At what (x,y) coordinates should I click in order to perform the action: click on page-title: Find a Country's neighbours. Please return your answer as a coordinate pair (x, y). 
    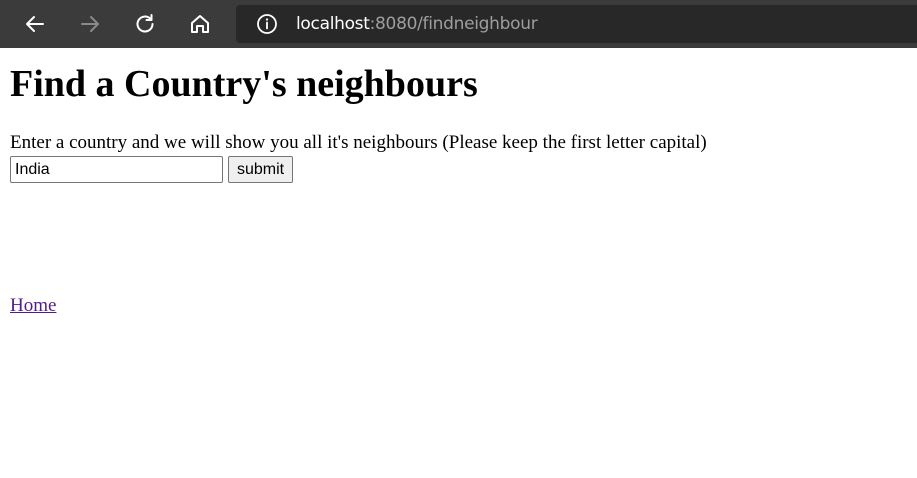
    Looking at the image, I should click on (244, 84).